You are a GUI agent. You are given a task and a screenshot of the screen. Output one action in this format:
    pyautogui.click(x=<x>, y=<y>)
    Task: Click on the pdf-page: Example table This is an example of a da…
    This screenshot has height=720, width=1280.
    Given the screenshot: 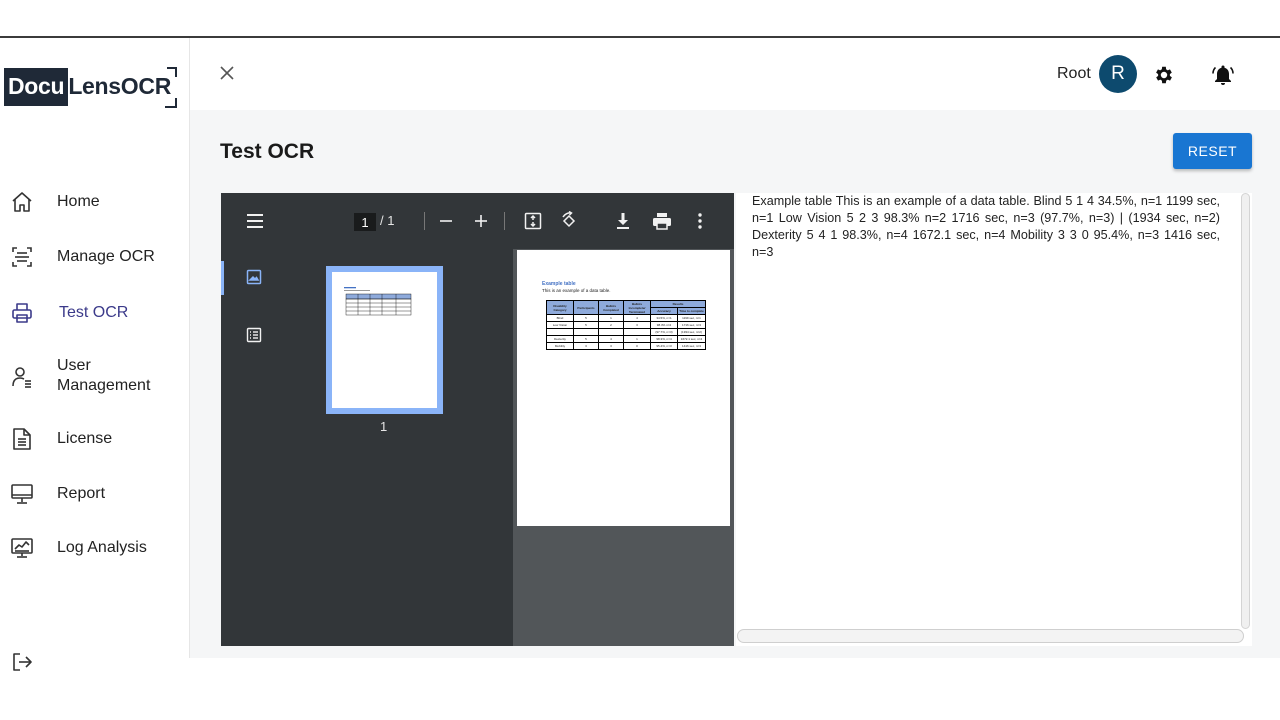 What is the action you would take?
    pyautogui.click(x=623, y=388)
    